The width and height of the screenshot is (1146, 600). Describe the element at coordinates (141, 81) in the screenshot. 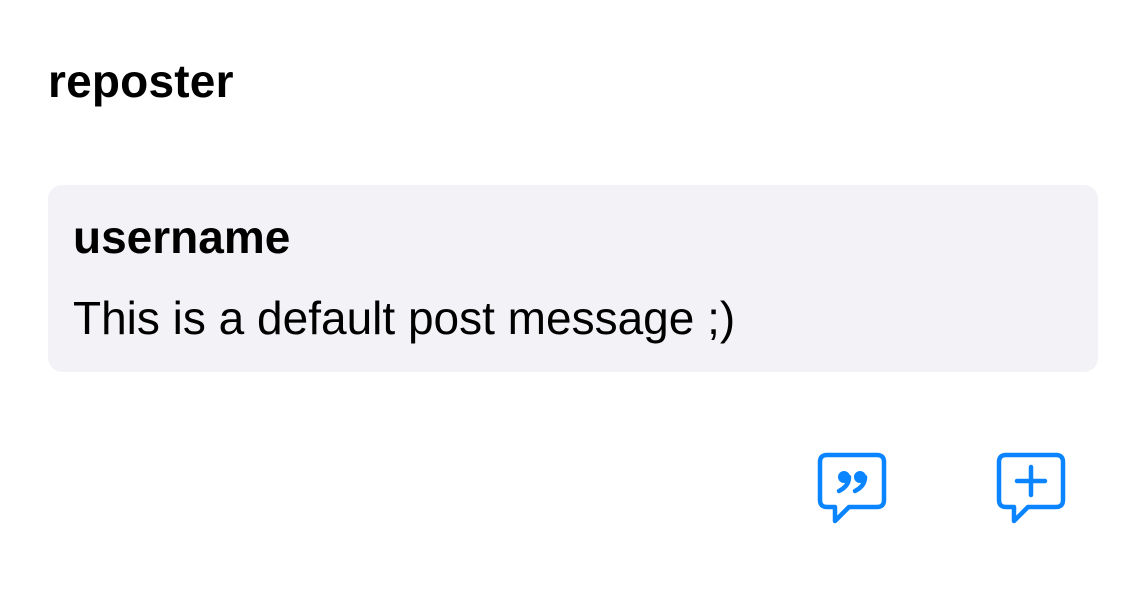

I see `reposter-name: reposter` at that location.